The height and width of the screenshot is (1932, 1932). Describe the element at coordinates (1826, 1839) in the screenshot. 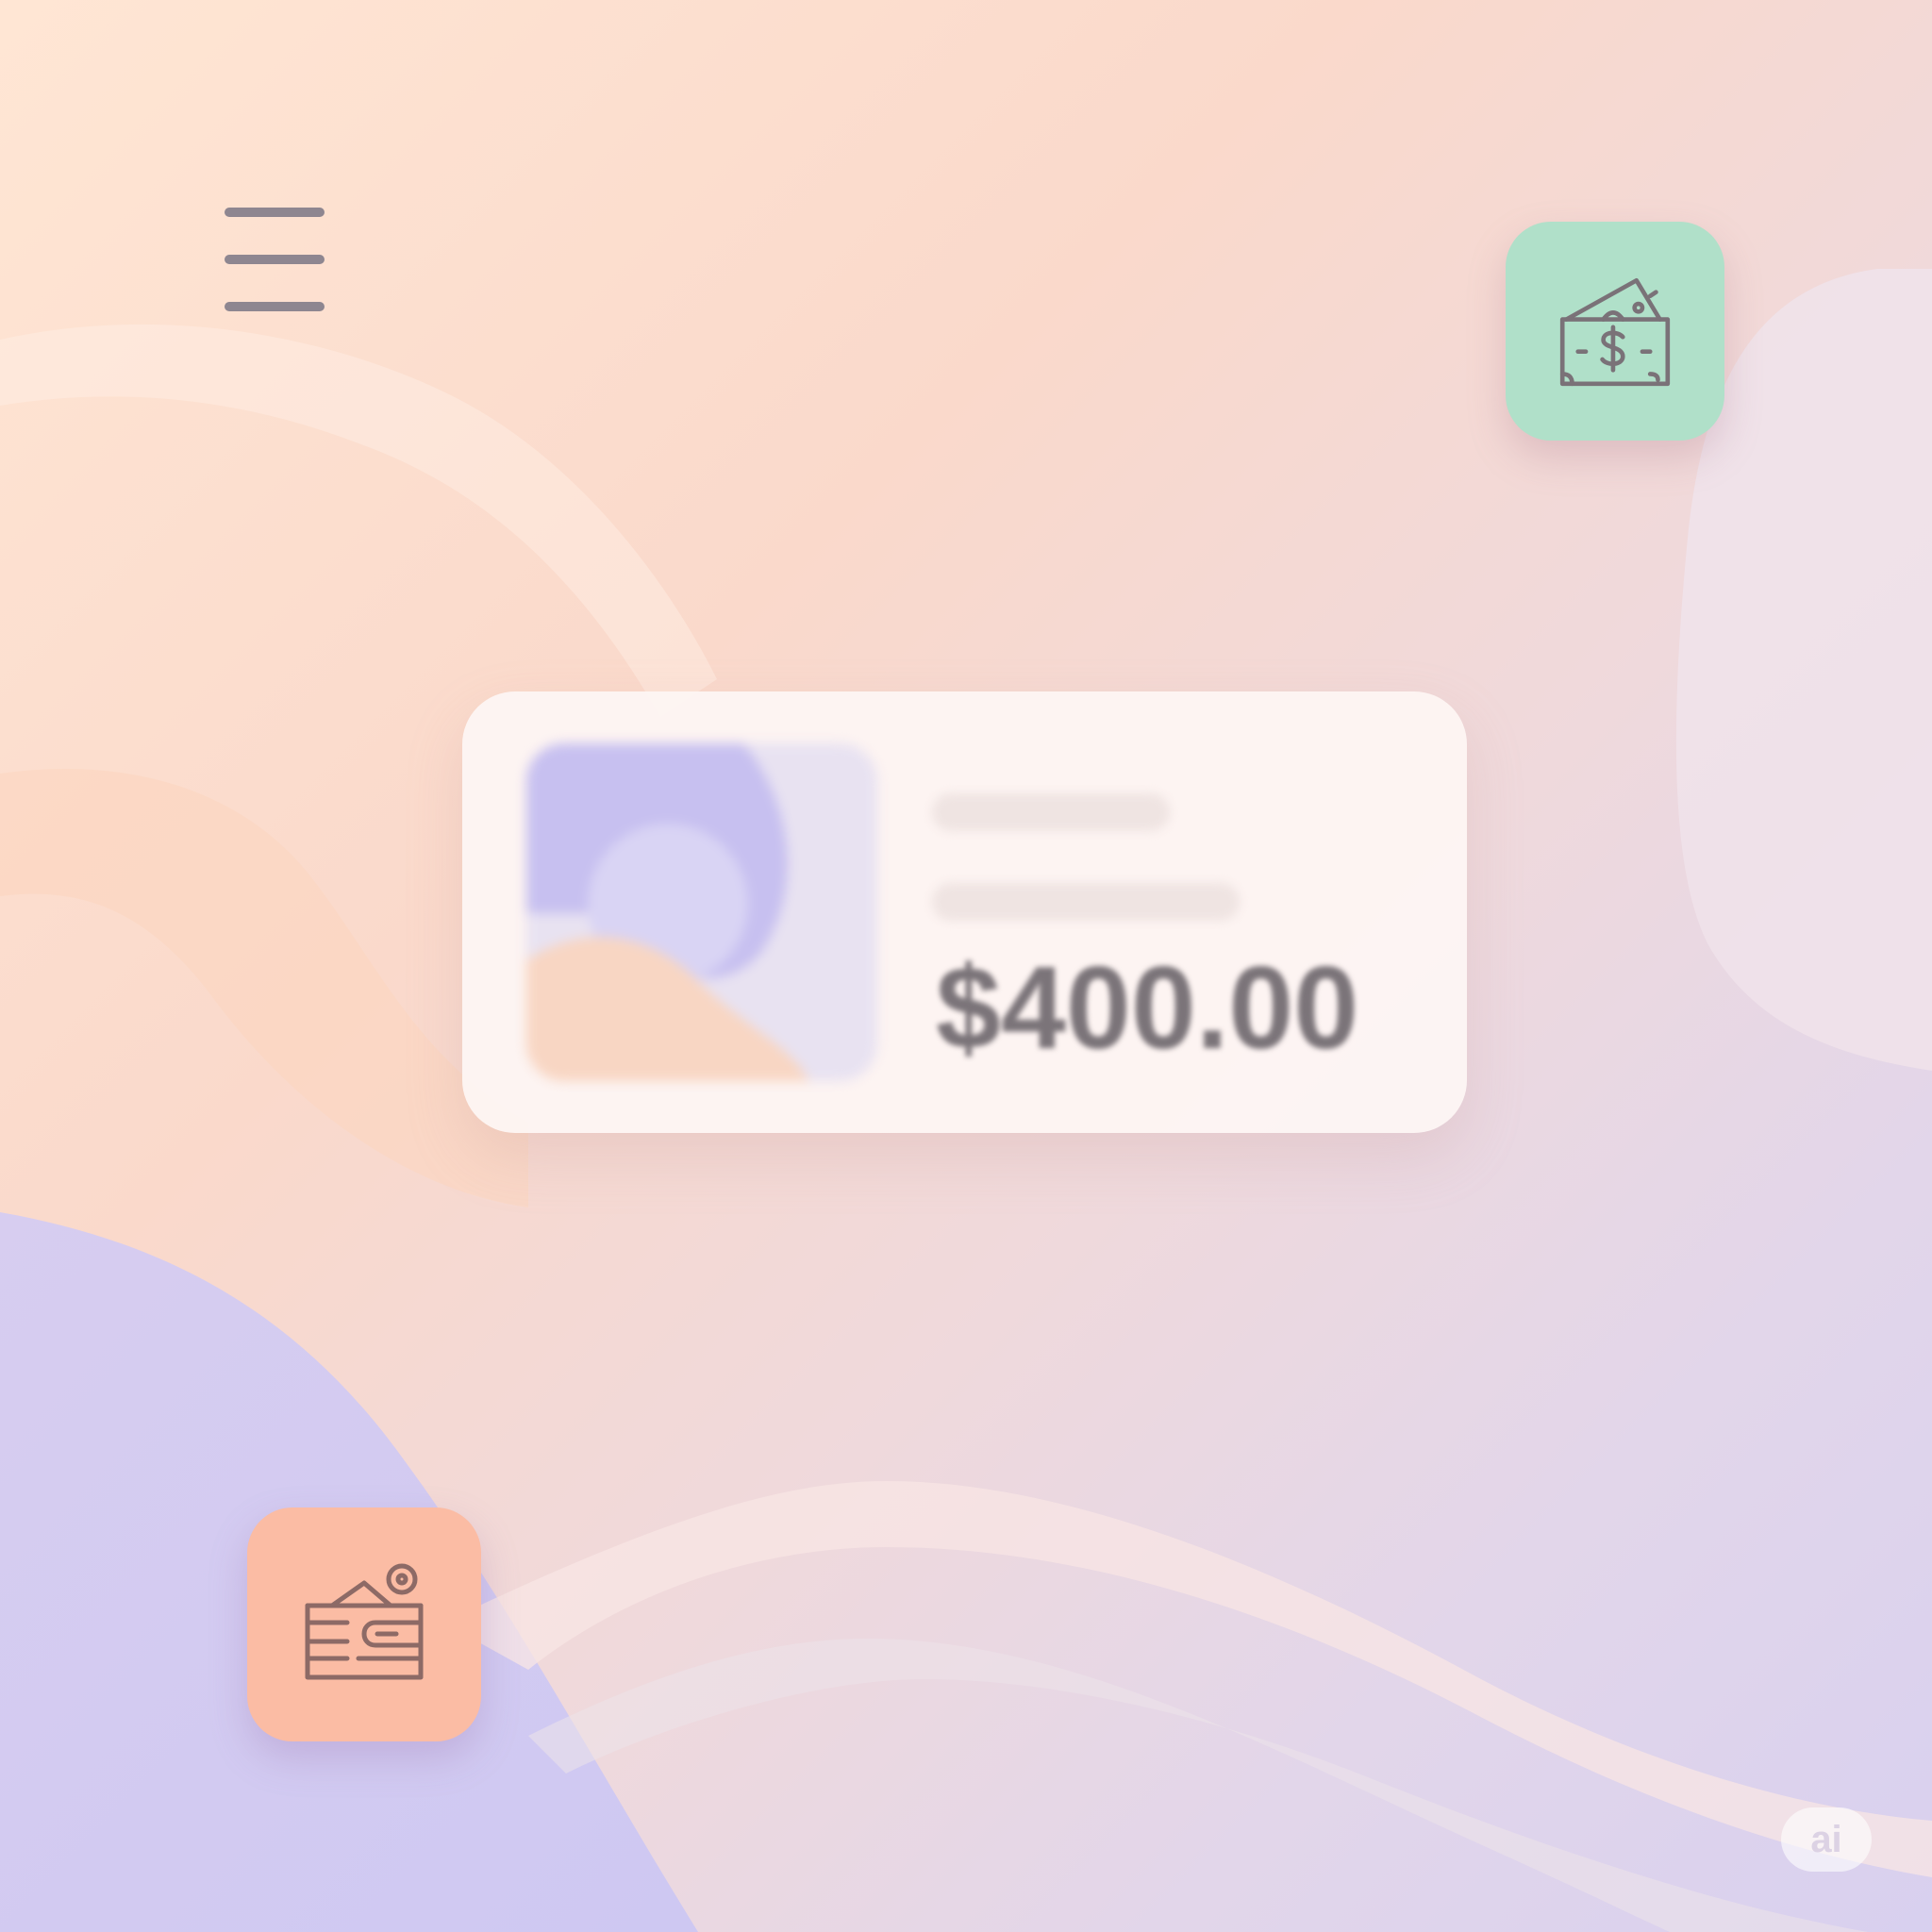

I see `ai-badge: ai` at that location.